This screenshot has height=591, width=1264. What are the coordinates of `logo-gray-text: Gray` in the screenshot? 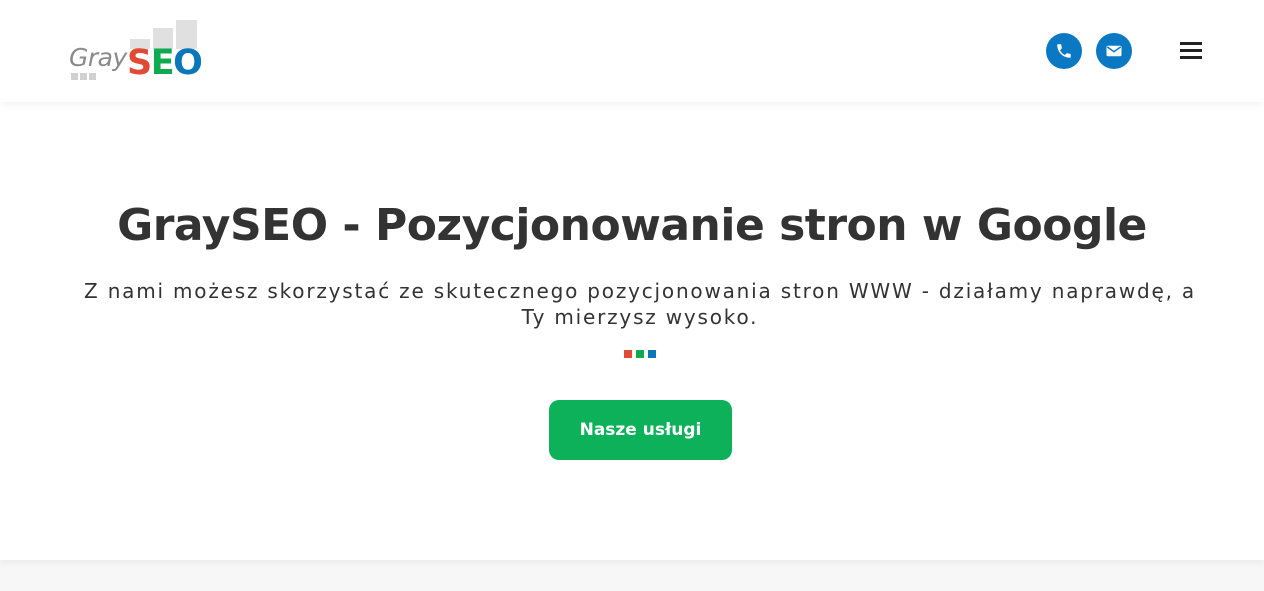 It's located at (98, 57).